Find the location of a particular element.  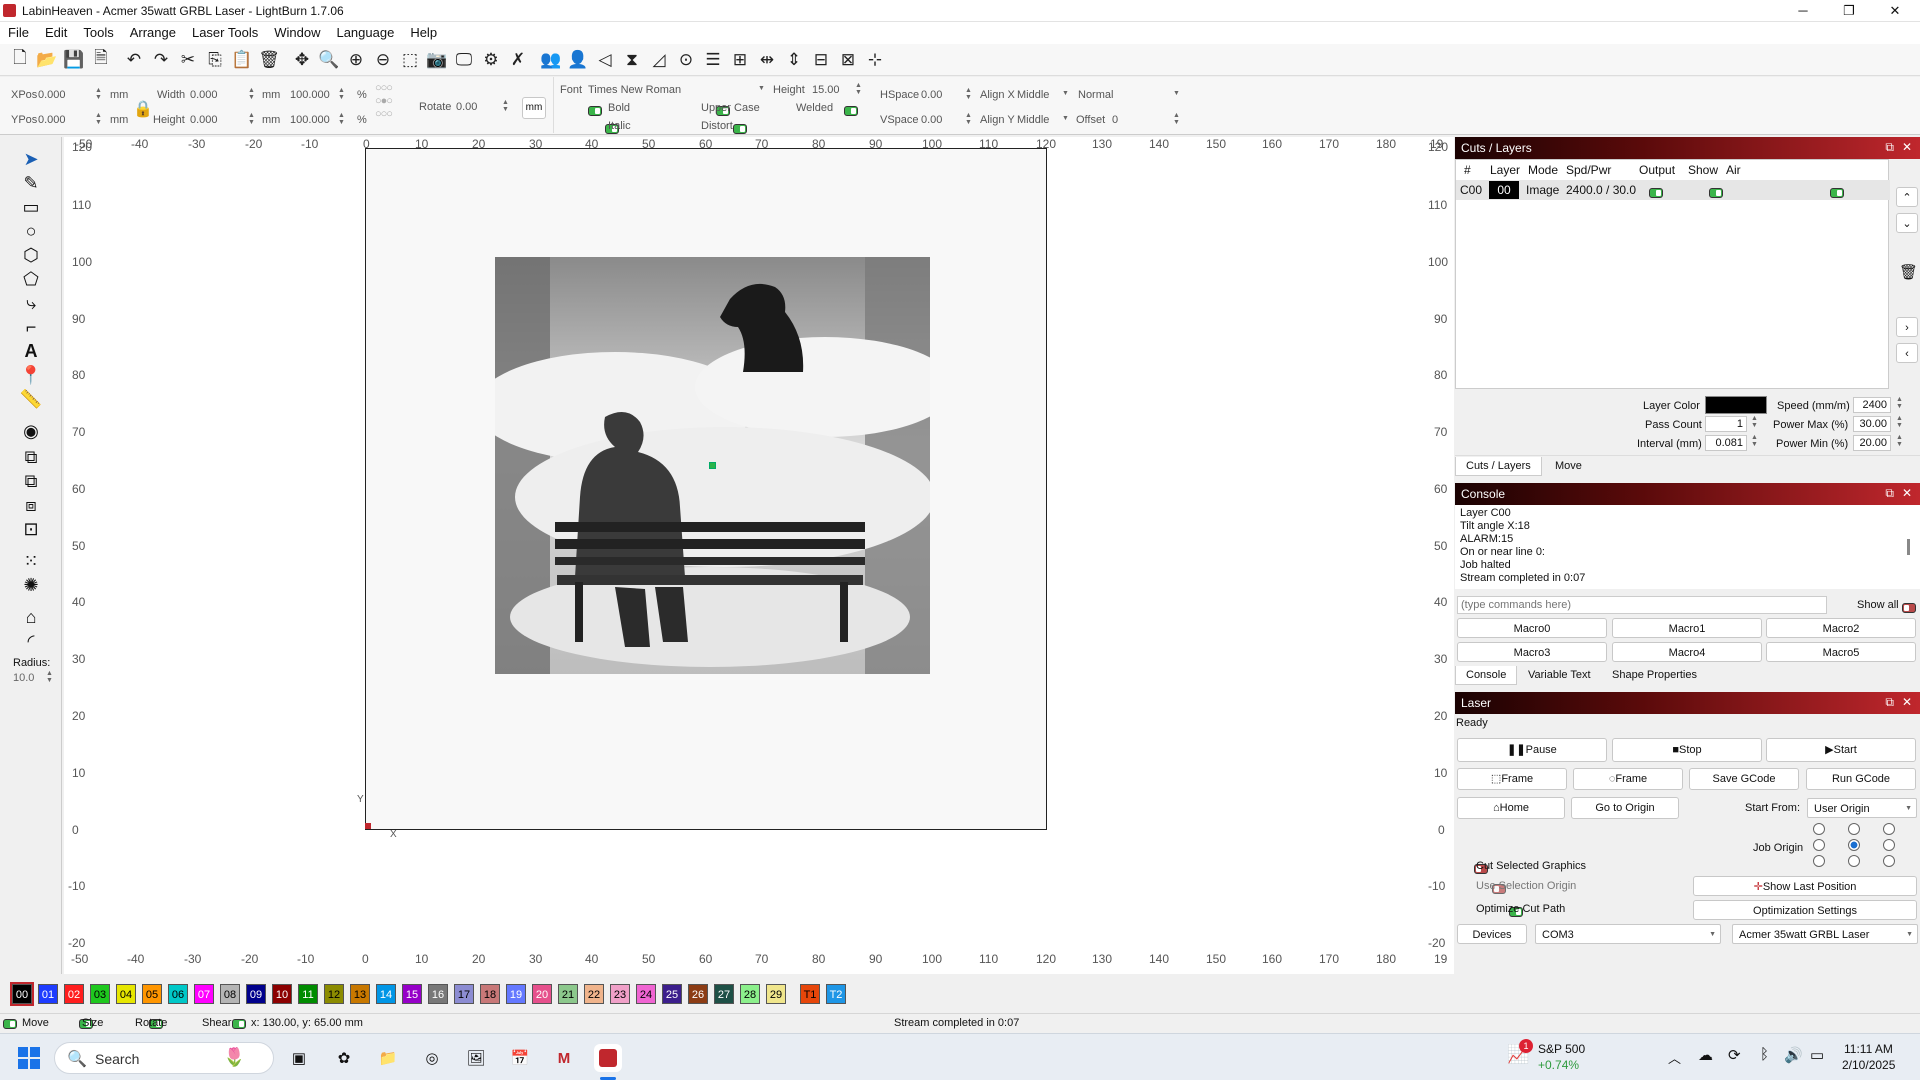

palette-swatch-09: 09 is located at coordinates (256, 994).